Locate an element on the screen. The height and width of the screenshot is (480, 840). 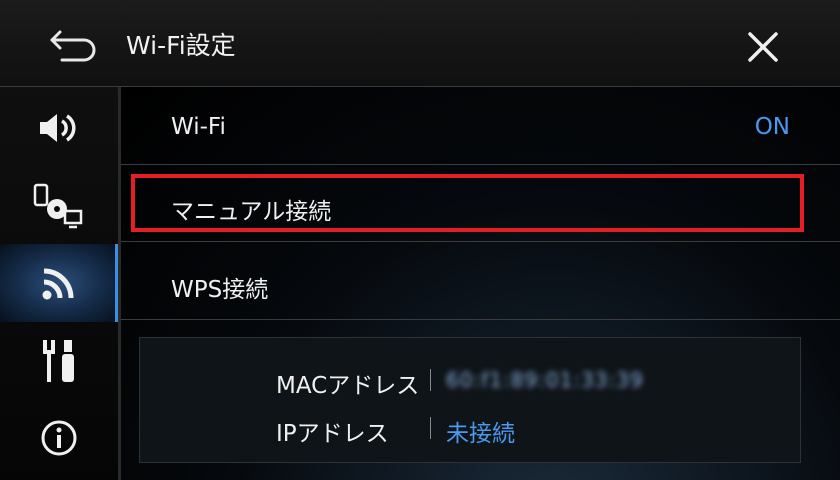
tools-icon is located at coordinates (58, 361).